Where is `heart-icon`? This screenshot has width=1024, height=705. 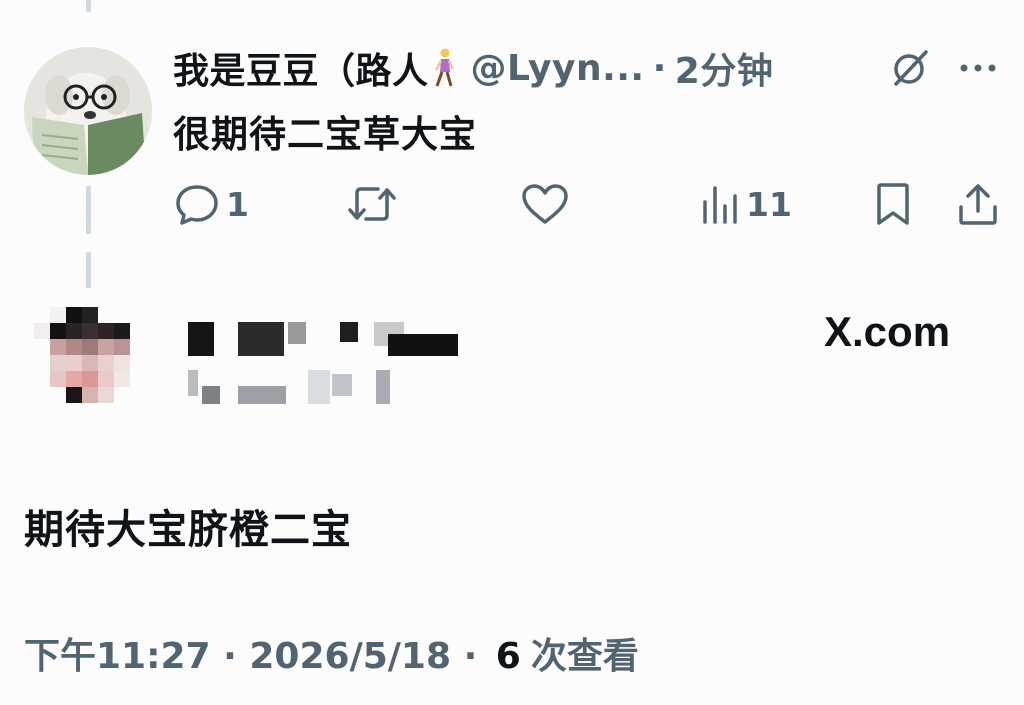
heart-icon is located at coordinates (545, 204).